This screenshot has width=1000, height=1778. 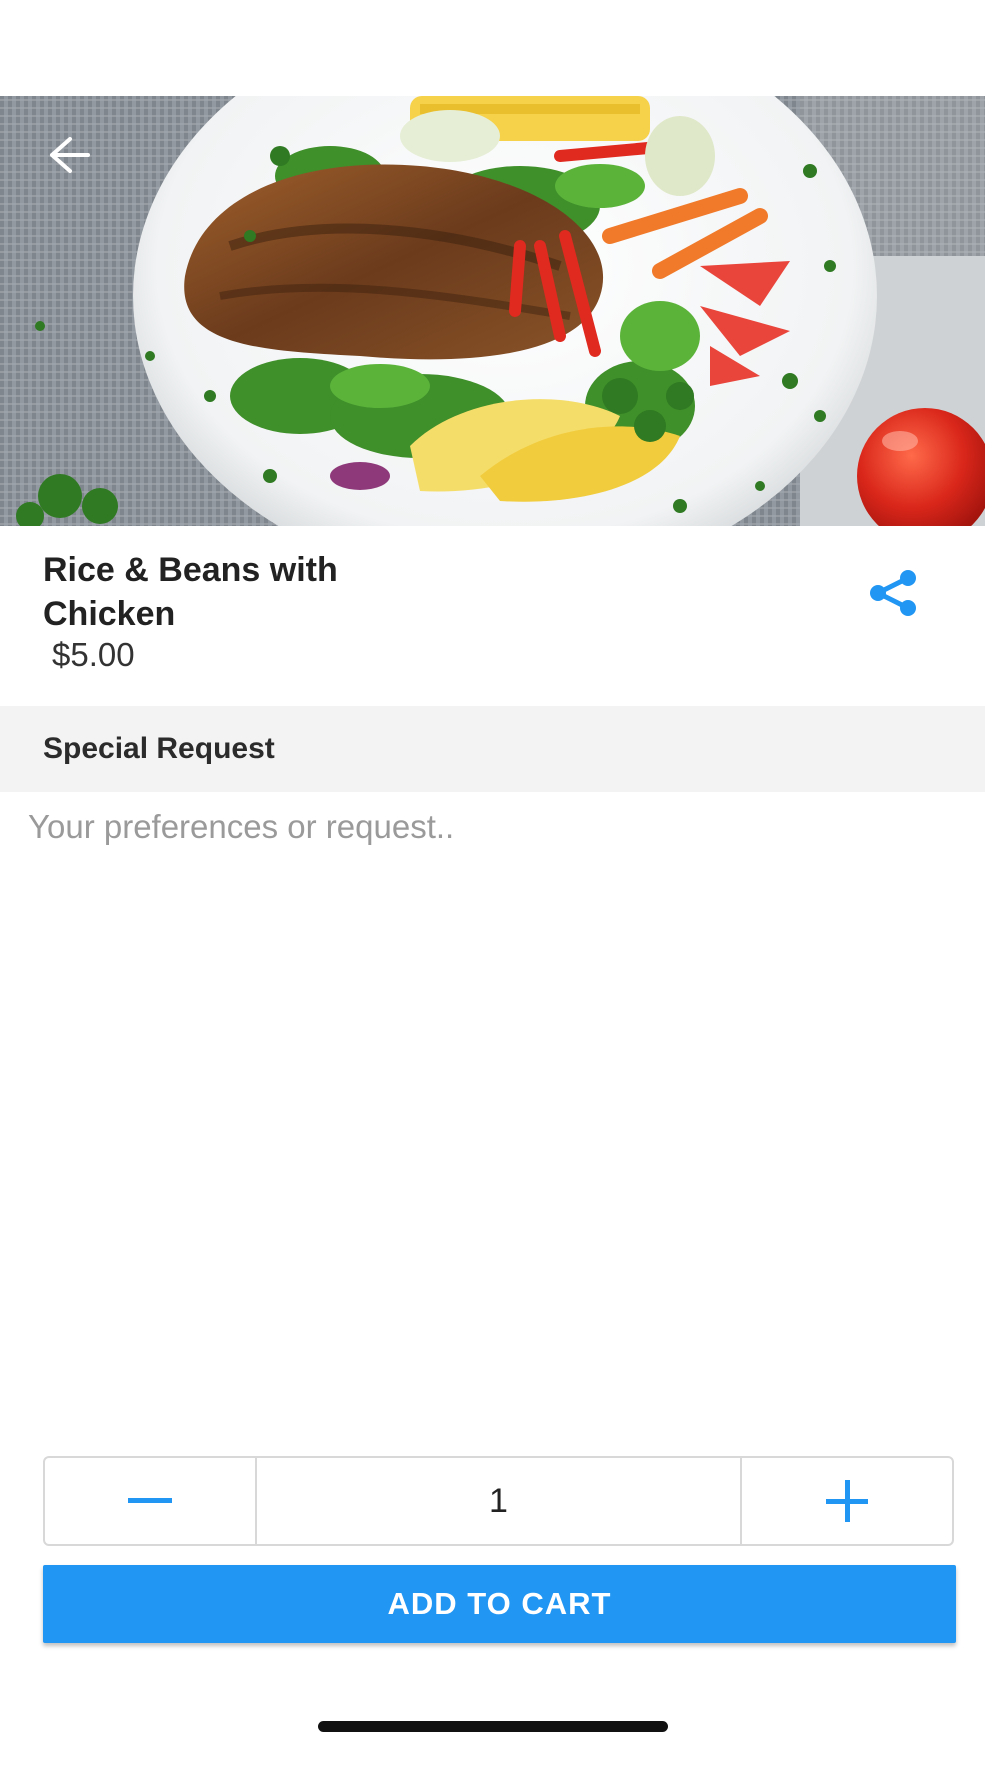 I want to click on share-button, so click(x=893, y=593).